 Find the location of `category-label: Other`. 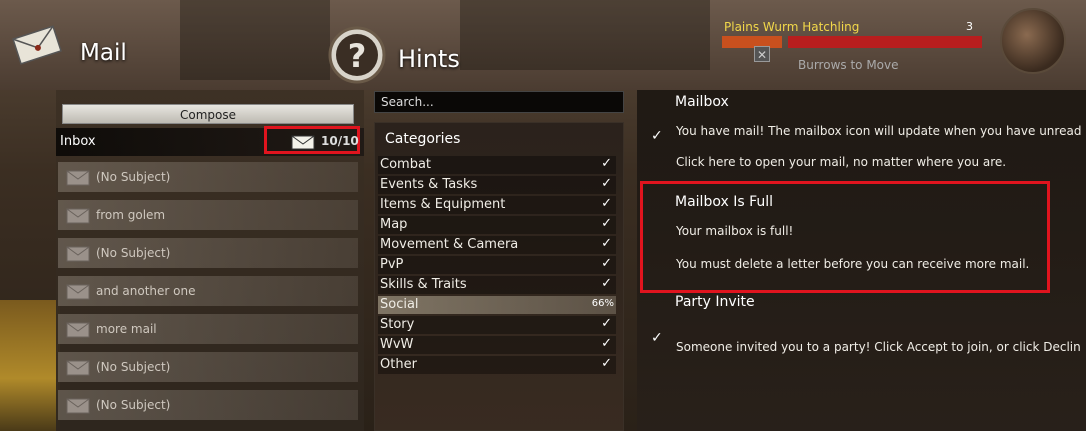

category-label: Other is located at coordinates (398, 364).